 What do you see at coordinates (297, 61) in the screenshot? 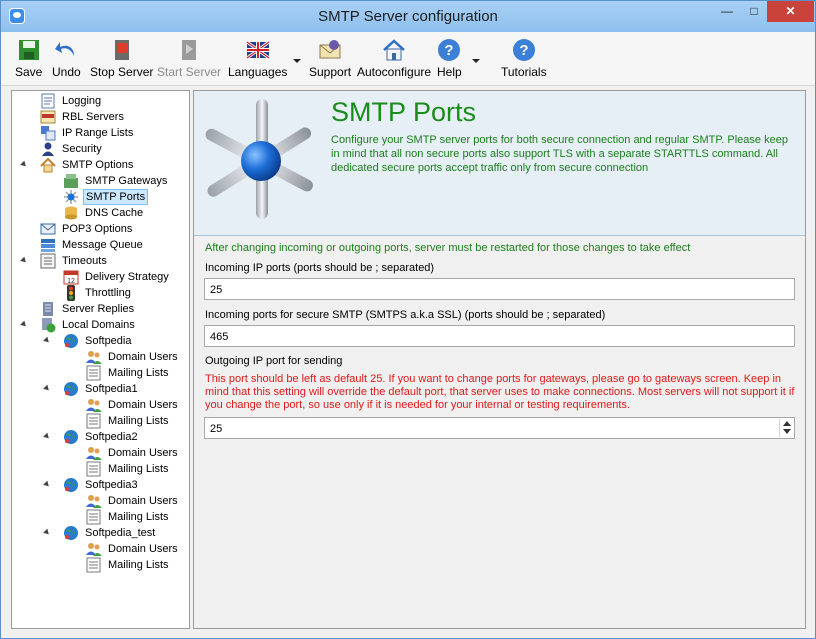
I see `languages-dropdown-arrow` at bounding box center [297, 61].